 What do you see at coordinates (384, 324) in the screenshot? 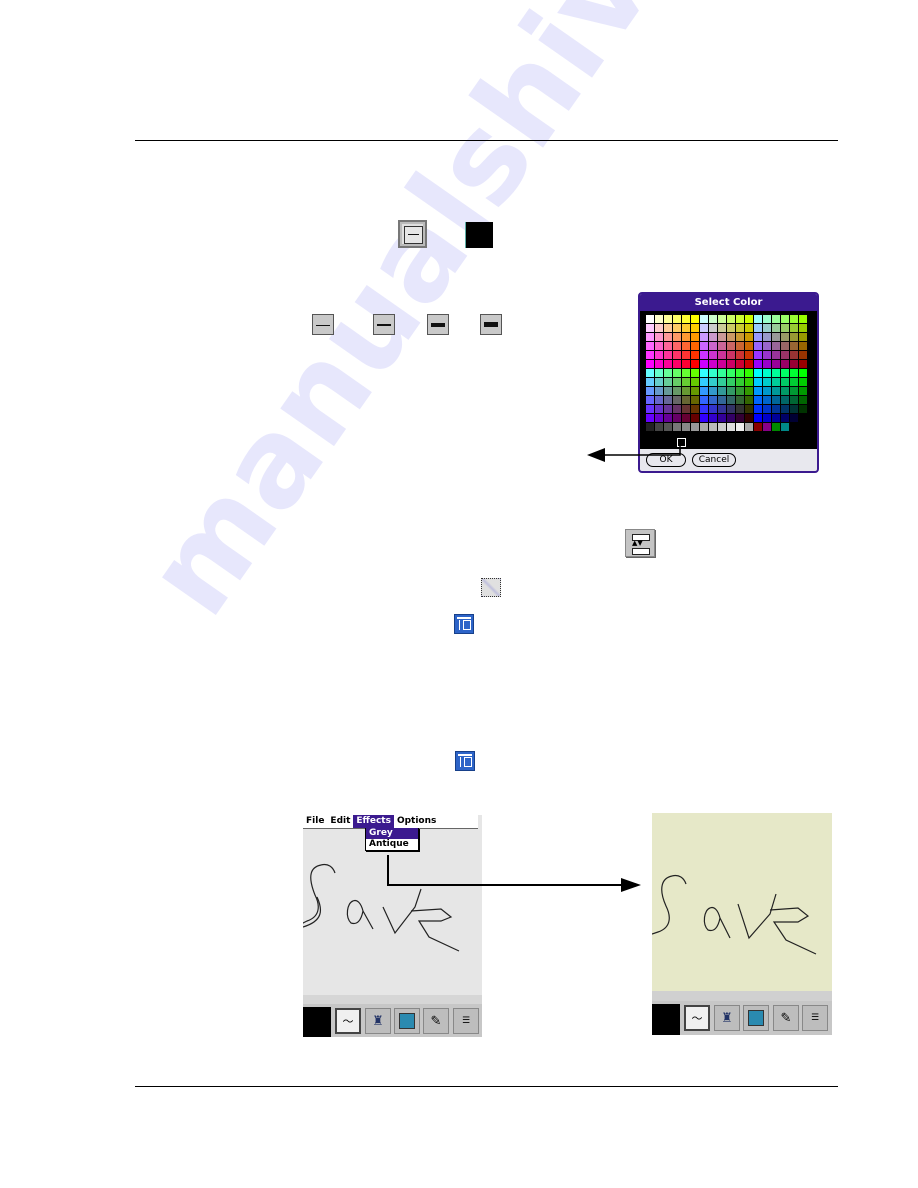
I see `line-width-medium-icon` at bounding box center [384, 324].